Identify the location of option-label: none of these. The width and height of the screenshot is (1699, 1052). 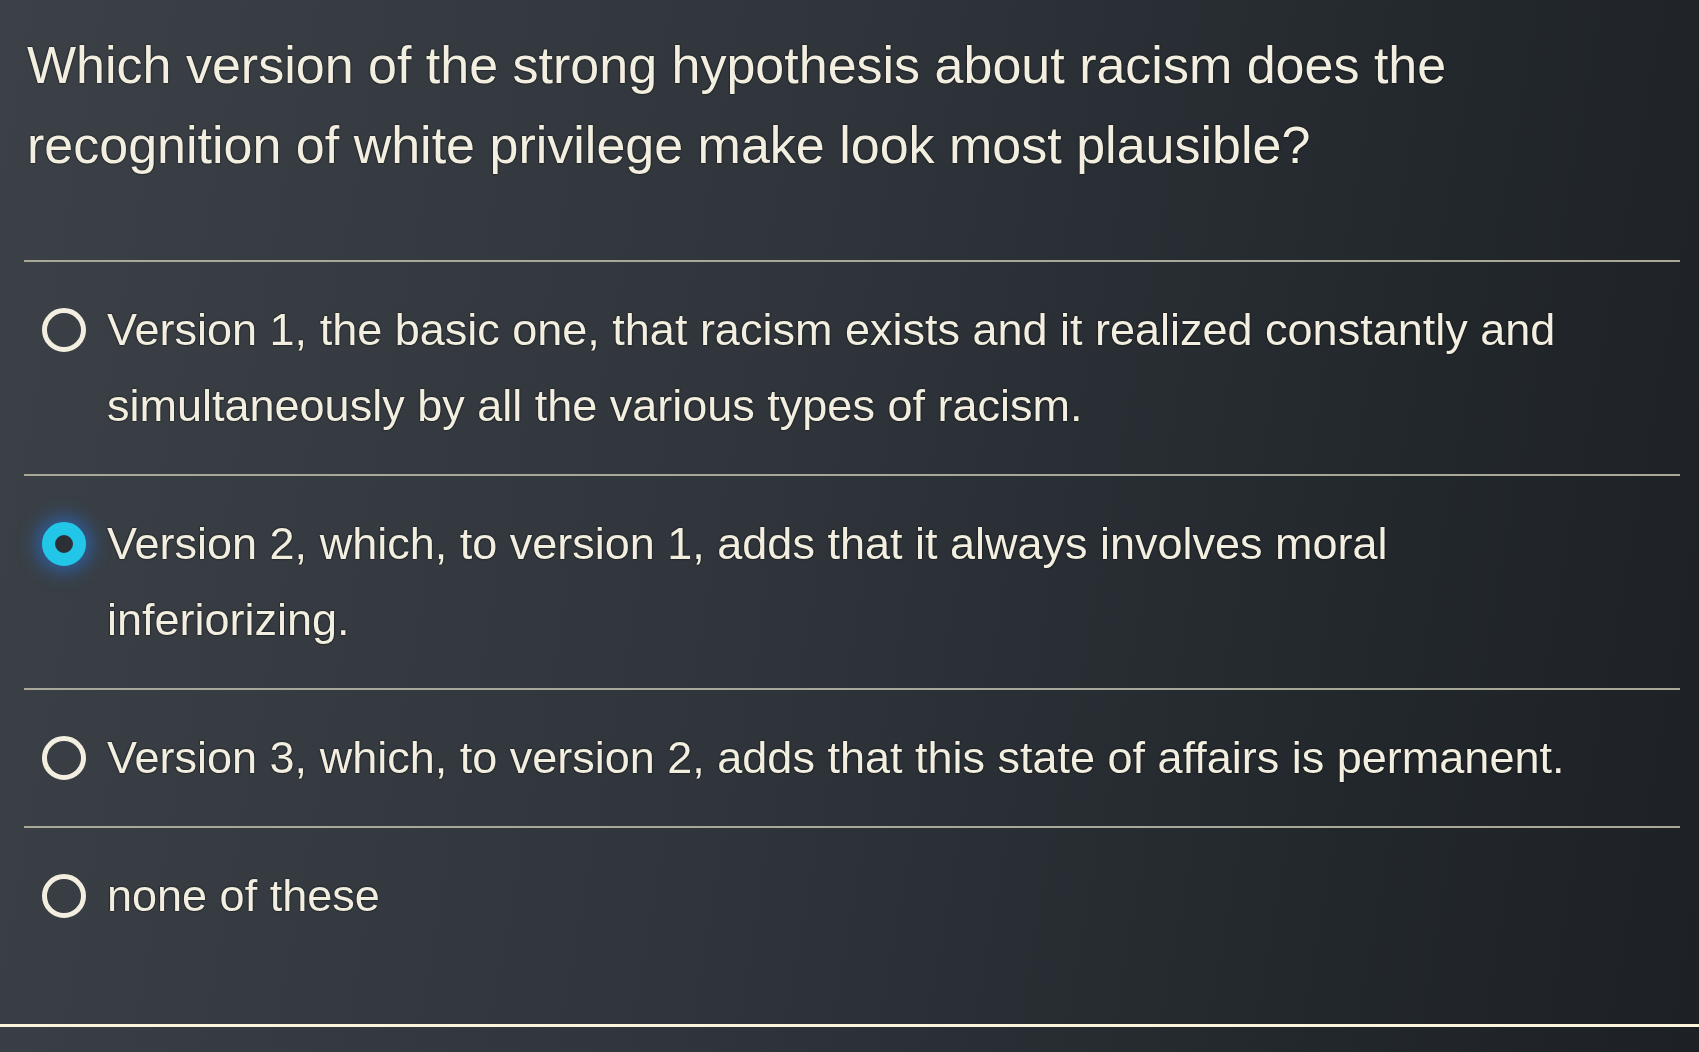
(857, 896).